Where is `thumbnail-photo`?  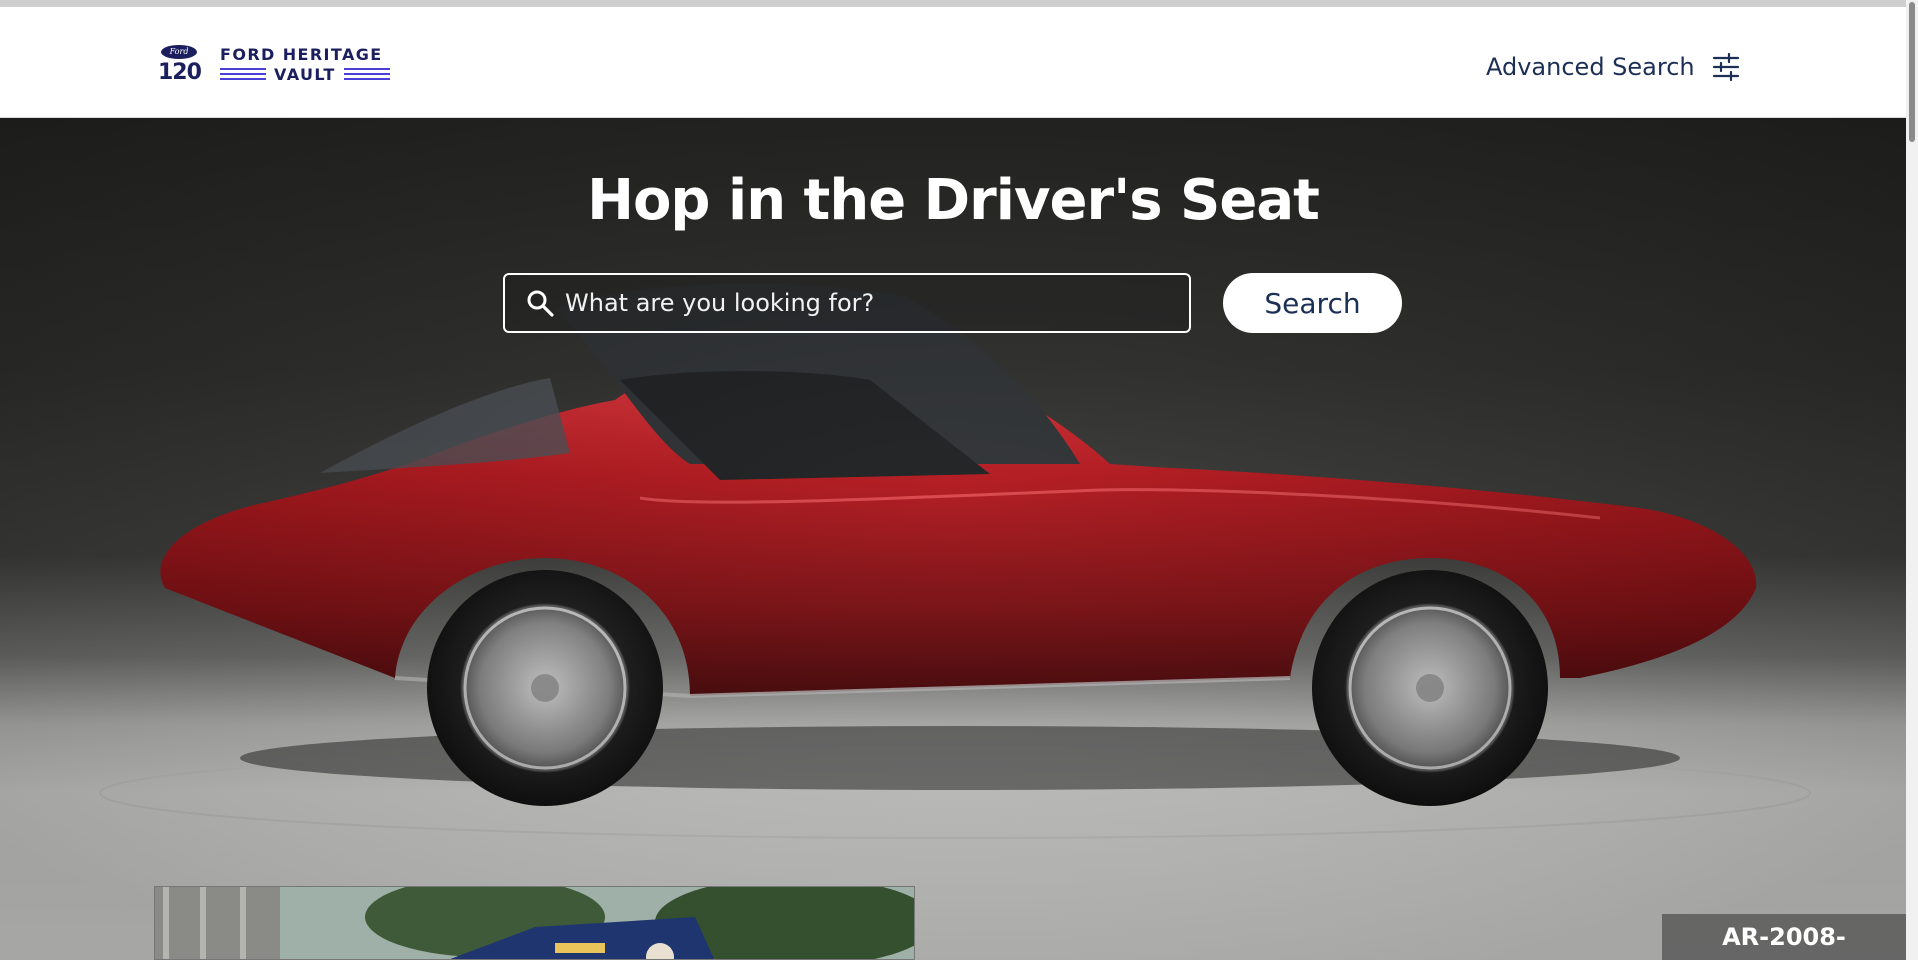 thumbnail-photo is located at coordinates (534, 923).